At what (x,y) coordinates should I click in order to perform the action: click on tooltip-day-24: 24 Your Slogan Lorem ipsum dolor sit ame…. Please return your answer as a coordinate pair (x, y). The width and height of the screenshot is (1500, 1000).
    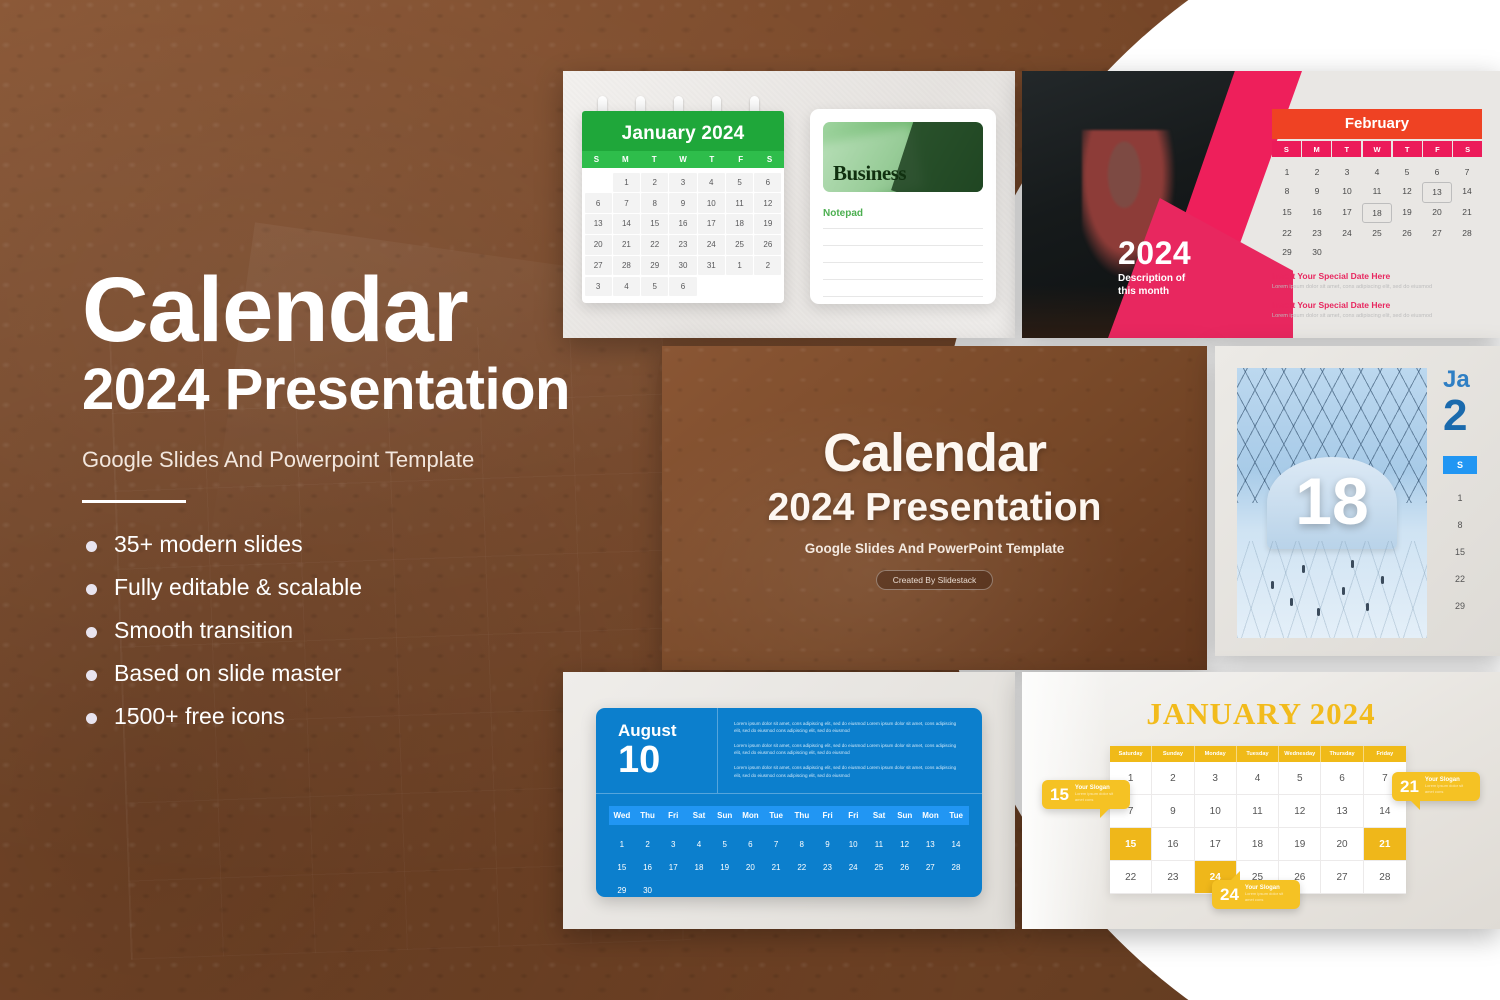
    Looking at the image, I should click on (1256, 890).